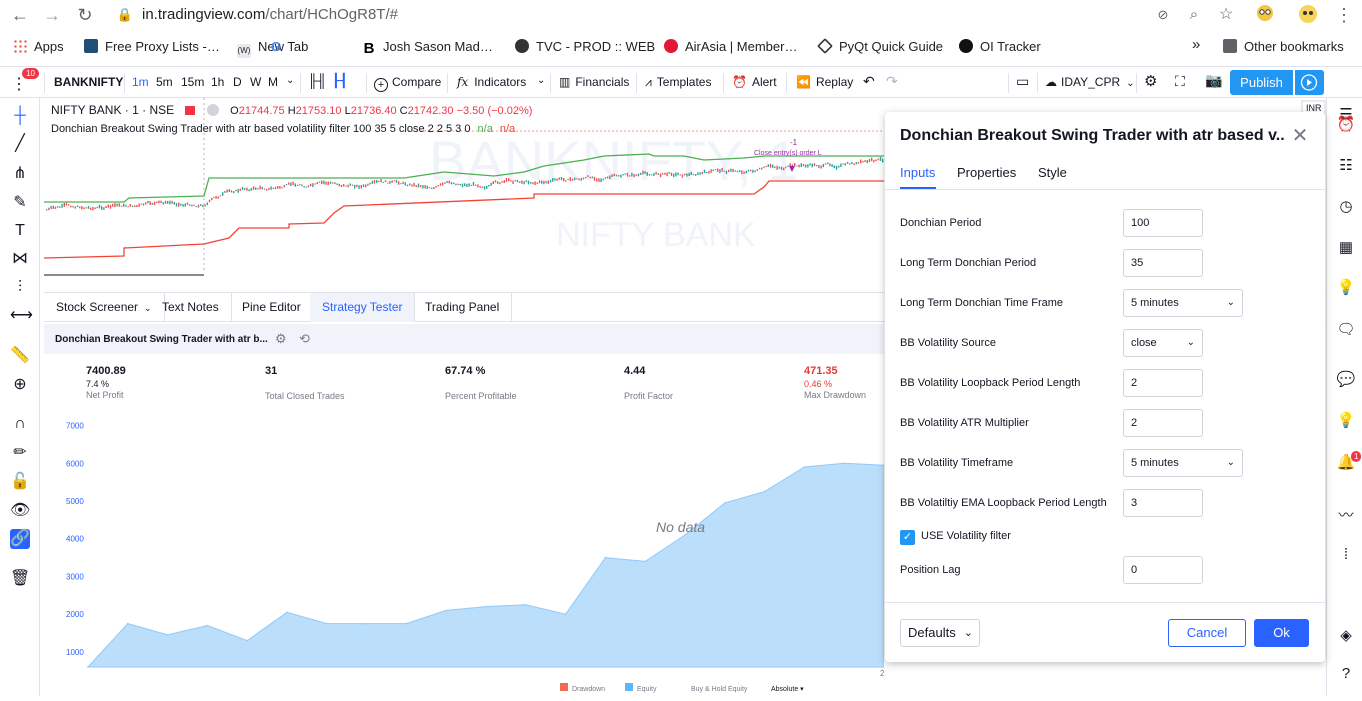 The width and height of the screenshot is (1362, 701). Describe the element at coordinates (270, 14) in the screenshot. I see `address-bar: in.tradingview.com/chart/HChOgR8T/#` at that location.